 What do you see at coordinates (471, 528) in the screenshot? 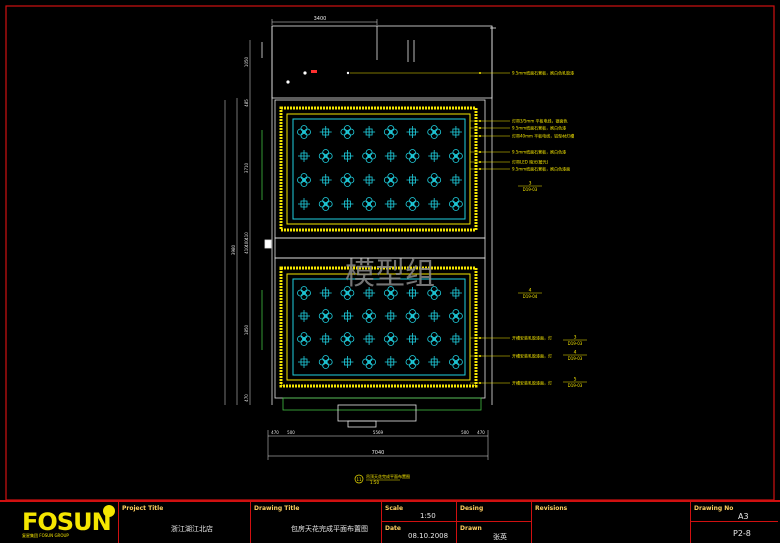
I see `drawn-label: Drawn` at bounding box center [471, 528].